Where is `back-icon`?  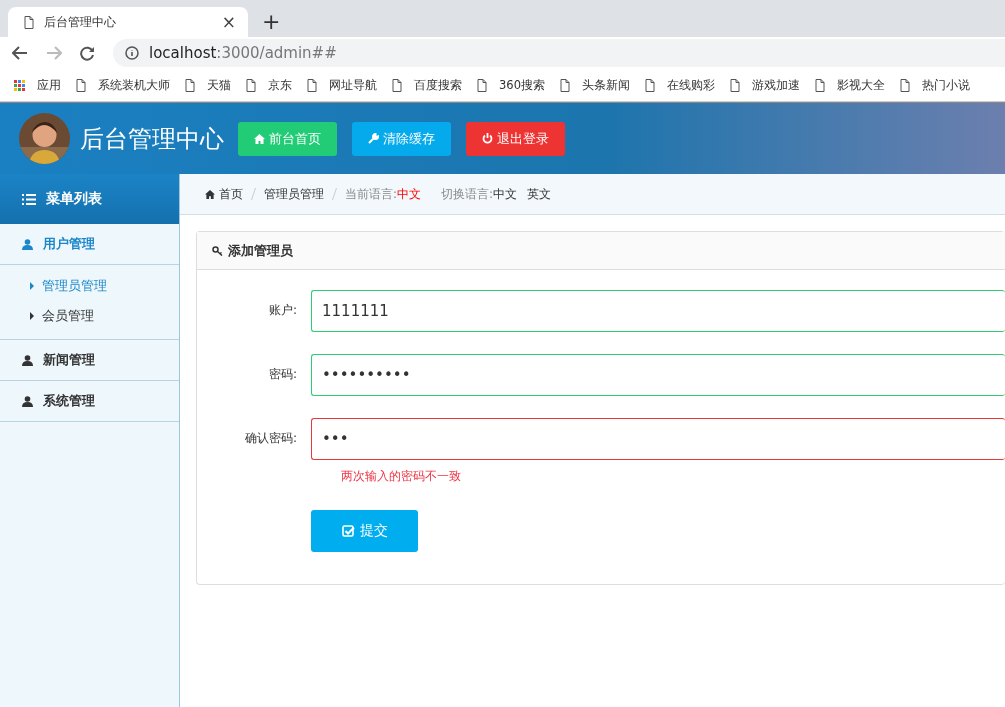
back-icon is located at coordinates (20, 53).